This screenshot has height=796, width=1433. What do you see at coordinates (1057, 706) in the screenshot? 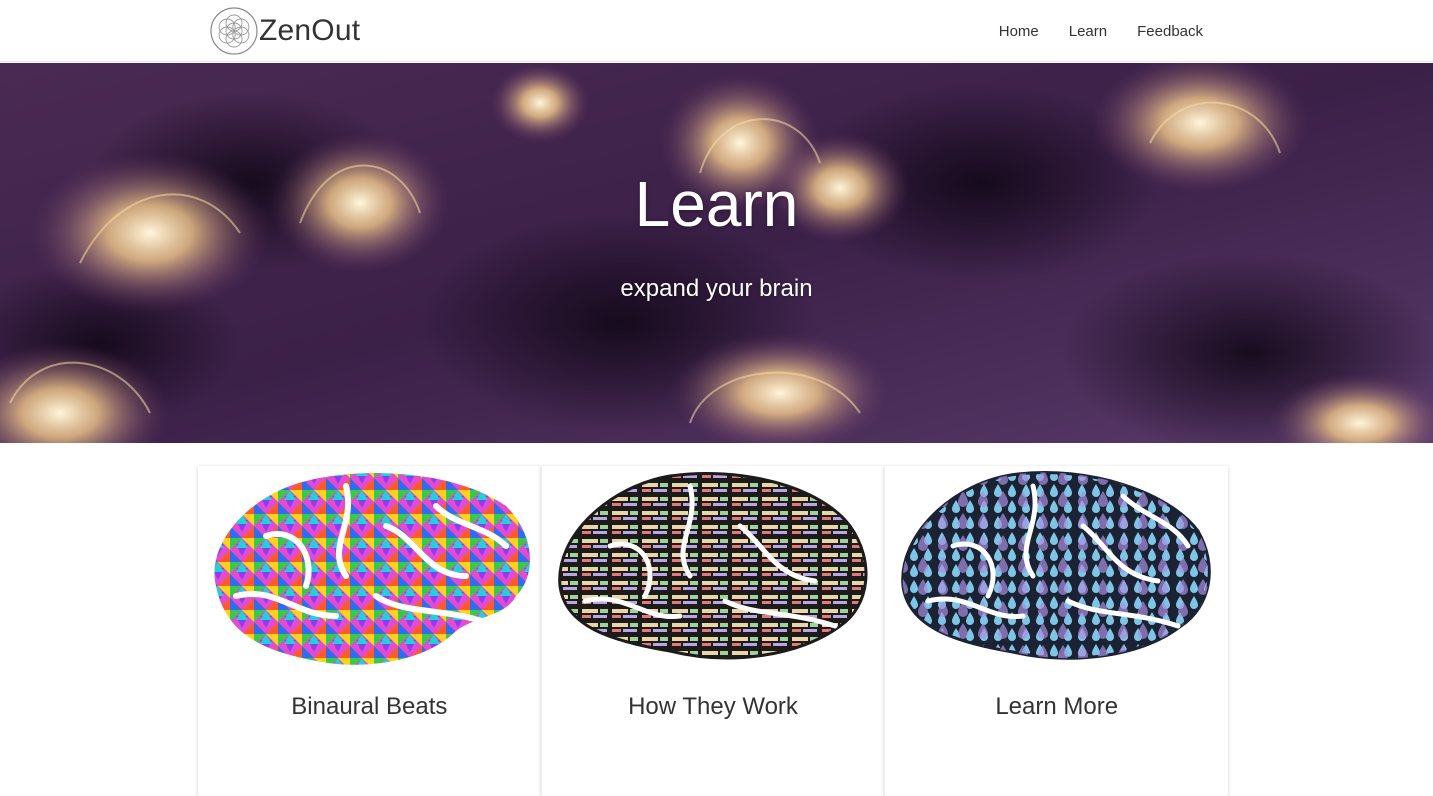
I see `card-title: Learn More` at bounding box center [1057, 706].